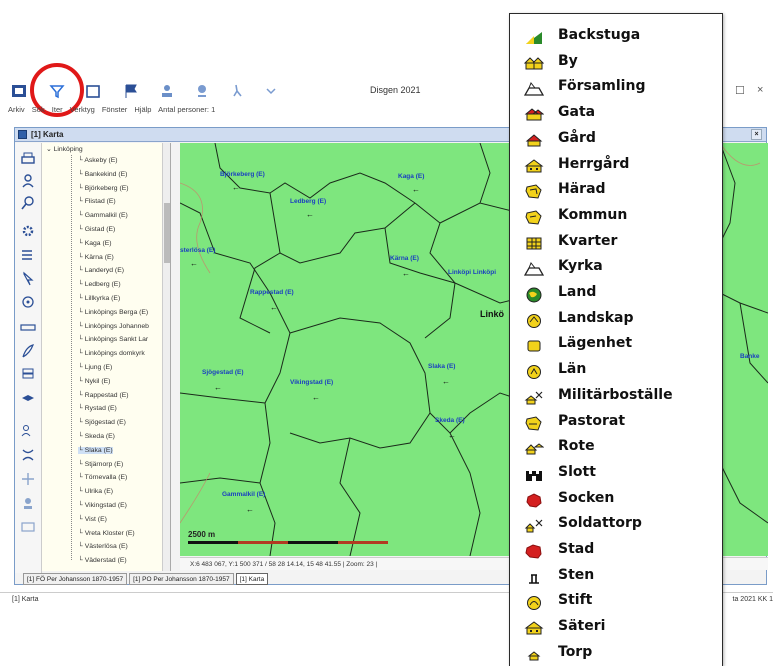 Image resolution: width=773 pixels, height=666 pixels. Describe the element at coordinates (750, 356) in the screenshot. I see `map-label-bankekind: Banke` at that location.